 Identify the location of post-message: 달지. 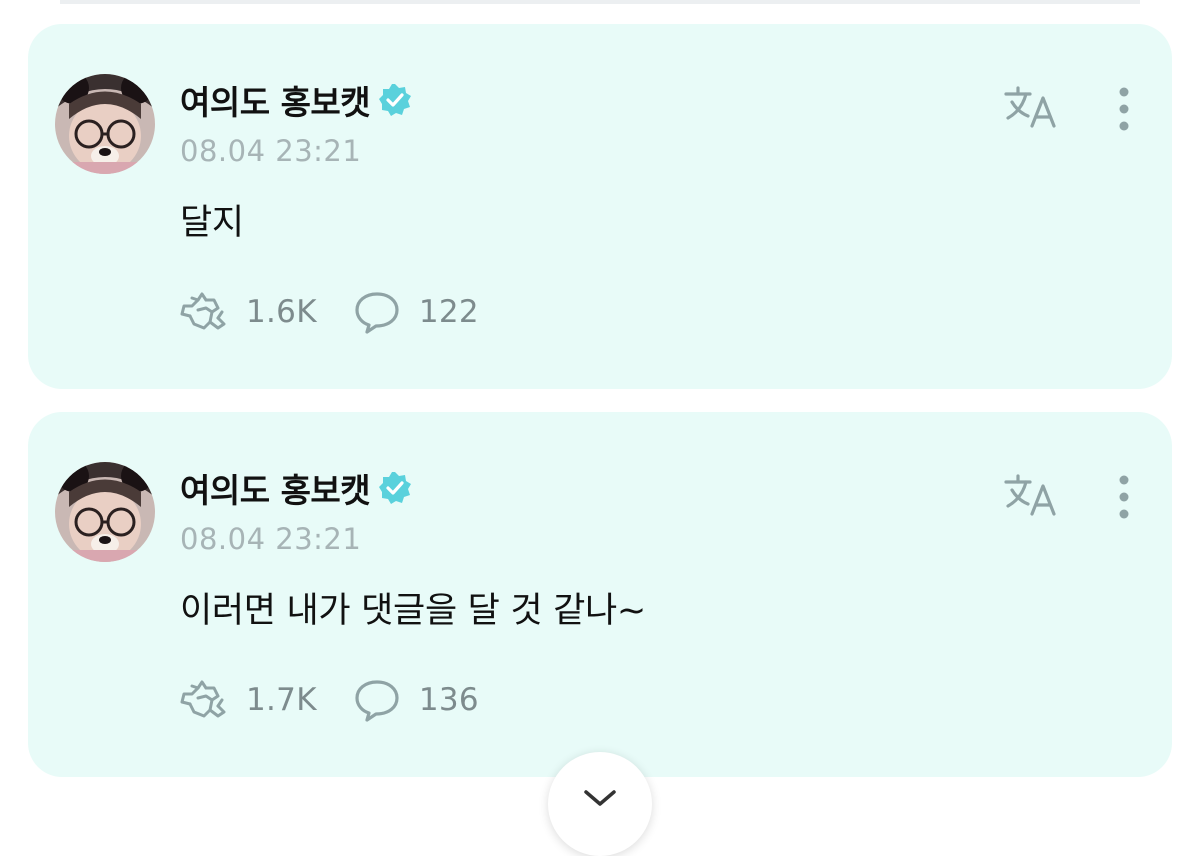
(212, 223).